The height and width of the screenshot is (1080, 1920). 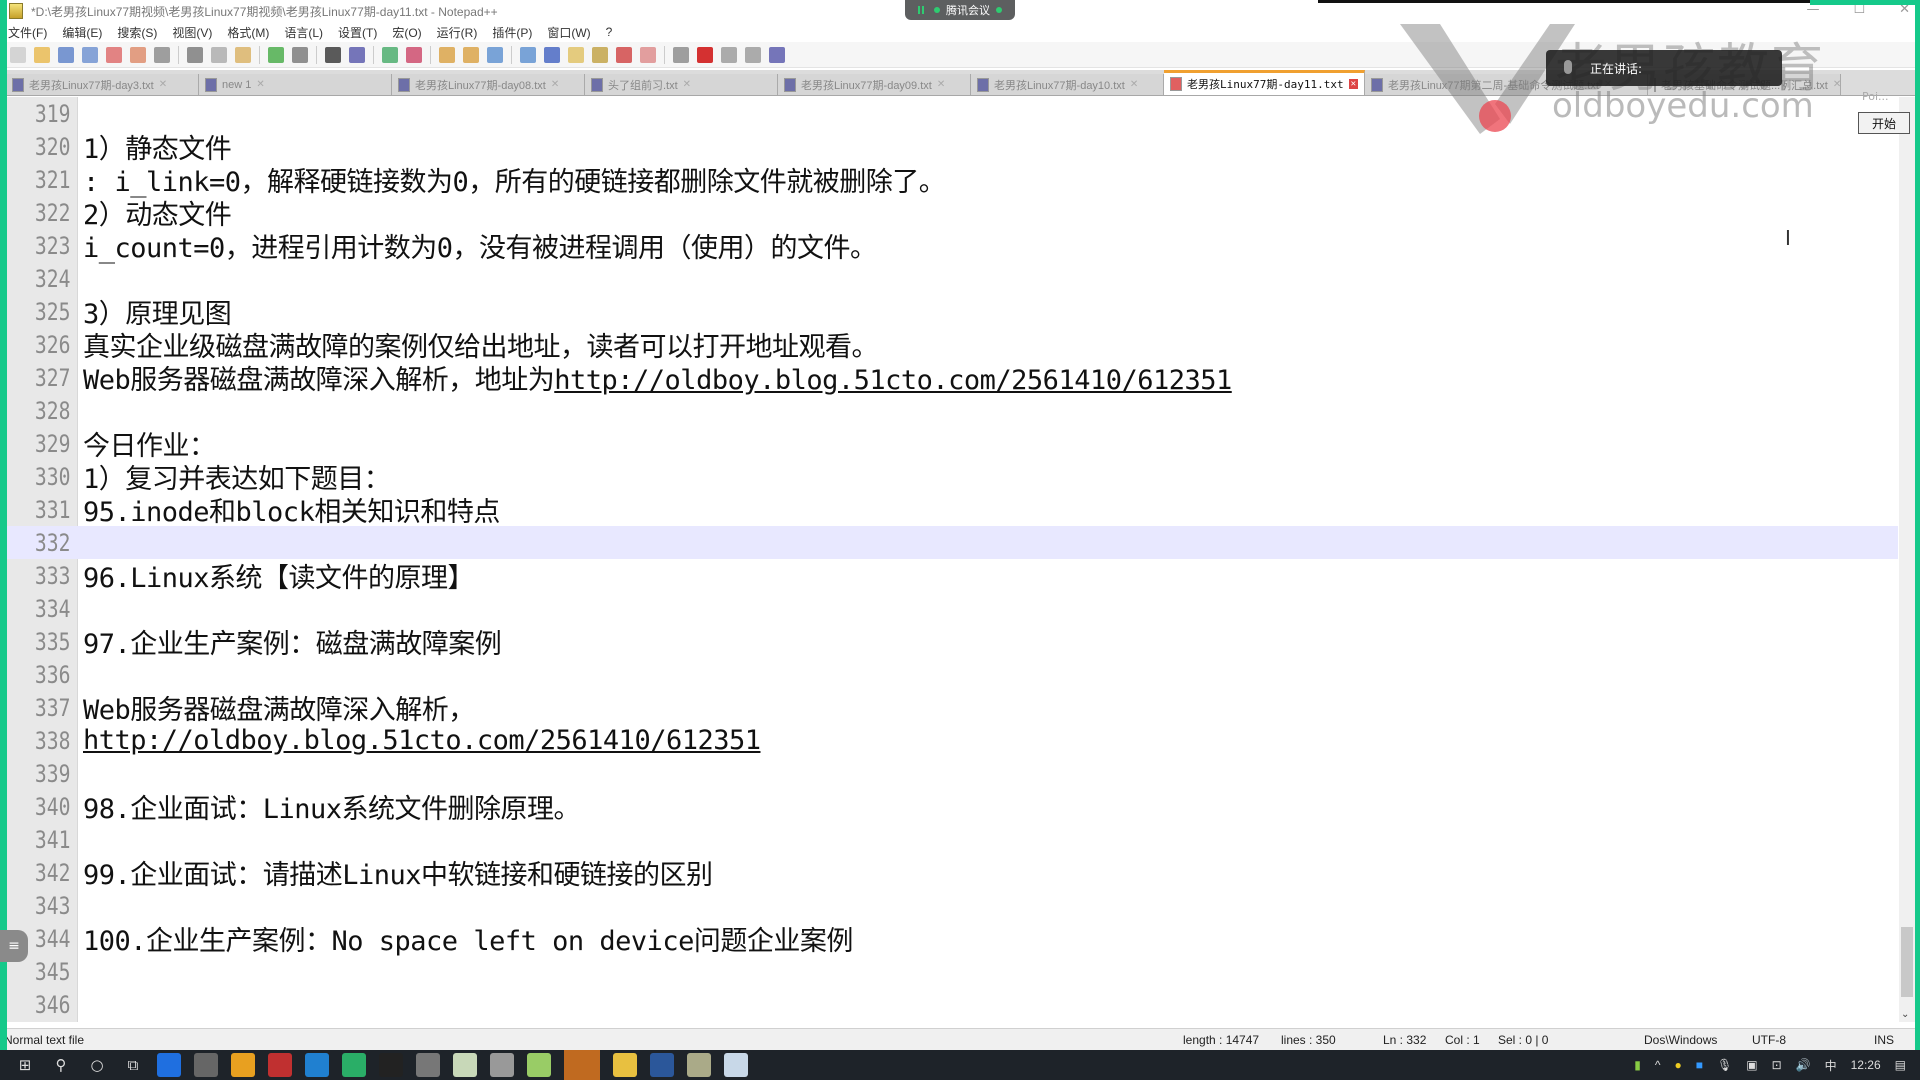 I want to click on task-view-icon: ⧉, so click(x=133, y=1065).